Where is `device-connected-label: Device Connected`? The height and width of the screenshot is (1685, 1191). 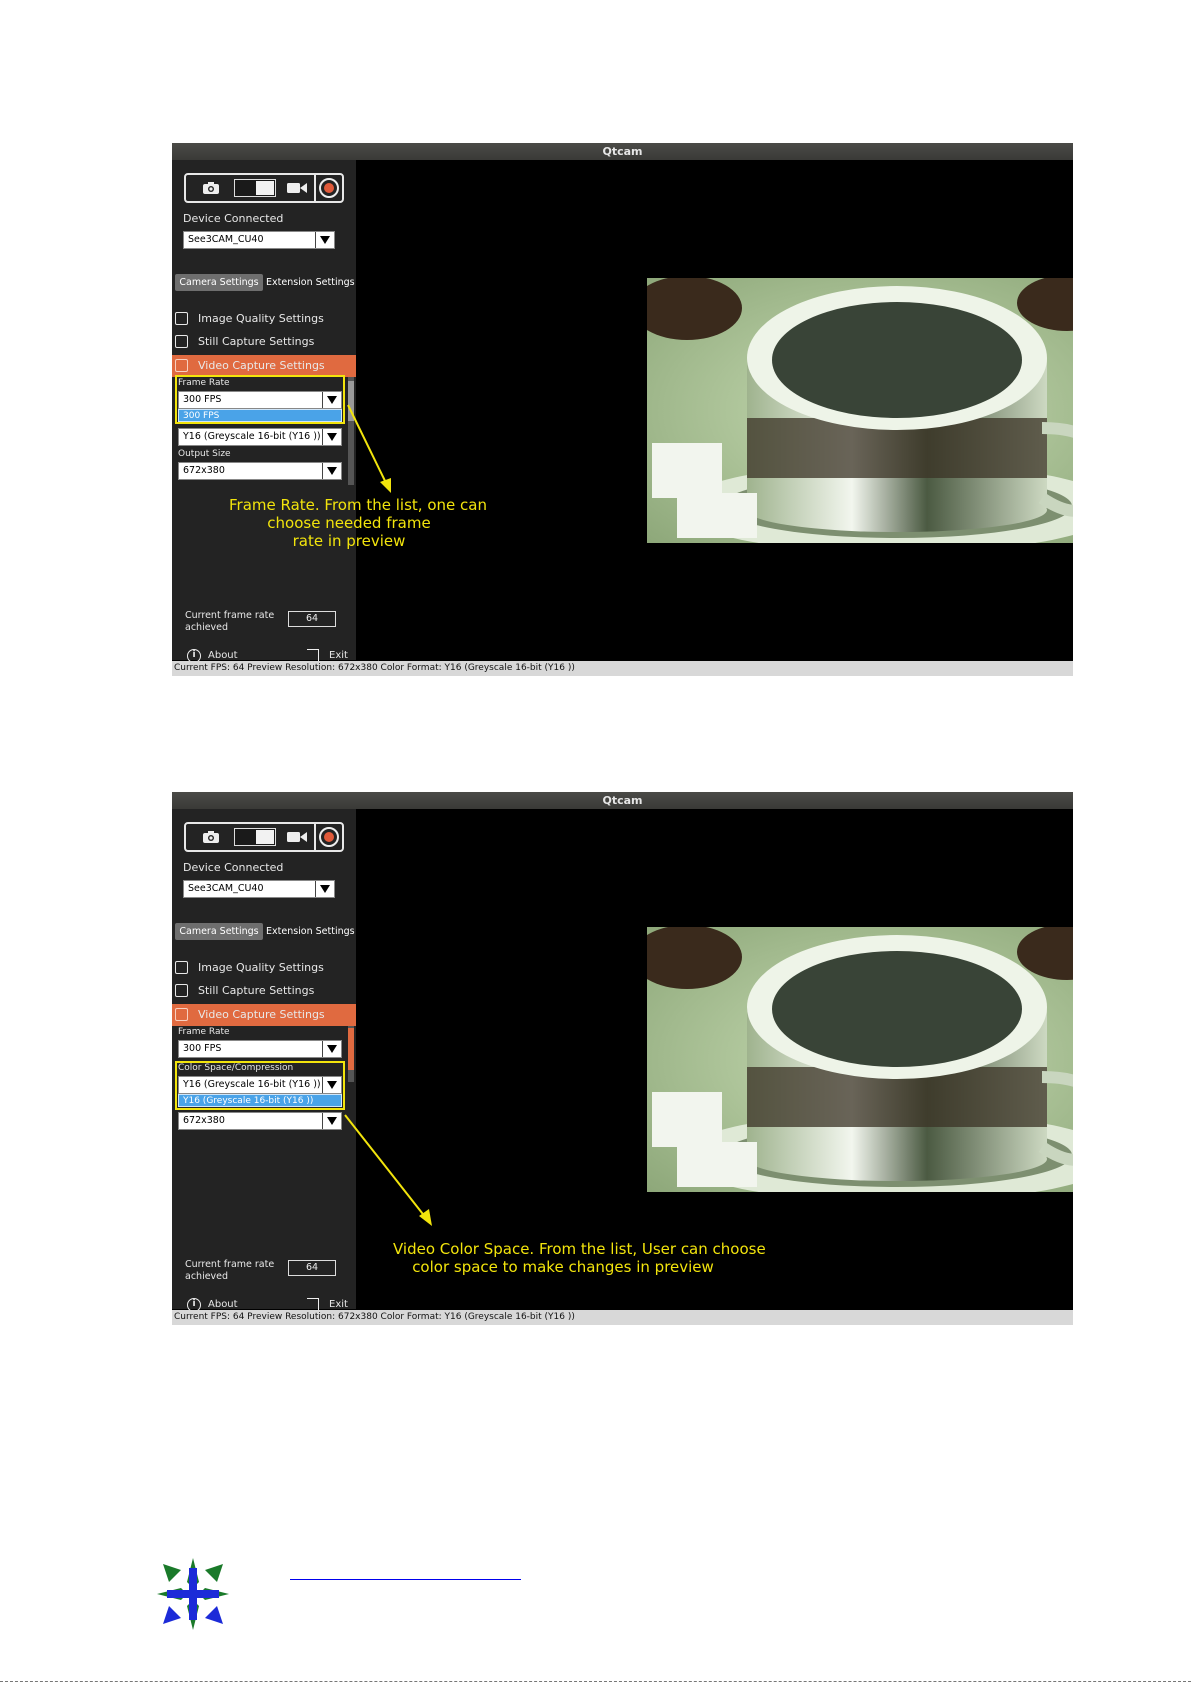
device-connected-label: Device Connected is located at coordinates (233, 867).